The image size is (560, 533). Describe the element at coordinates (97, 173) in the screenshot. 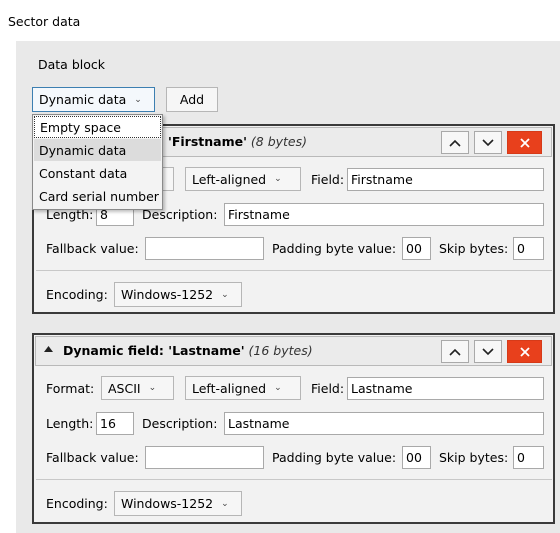

I see `dropdown-option-constant-data: Constant data` at that location.